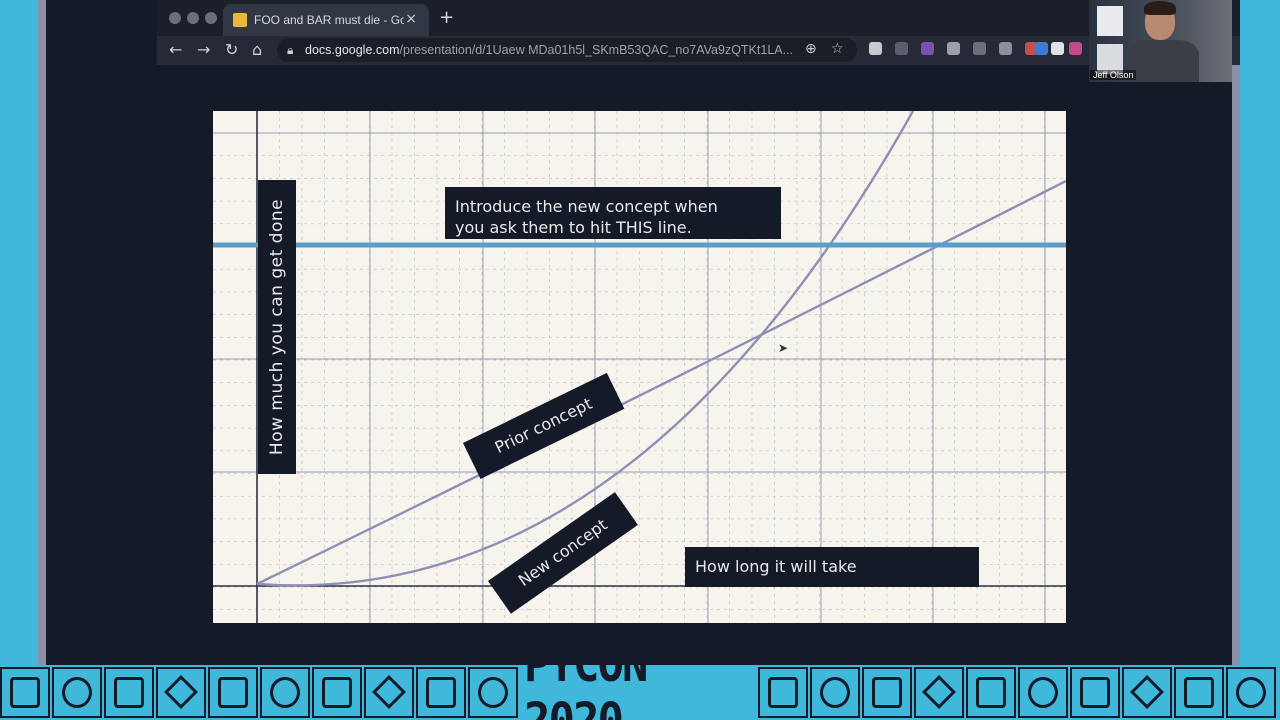 This screenshot has width=1280, height=720. I want to click on y-axis-label: How much you can get done, so click(277, 327).